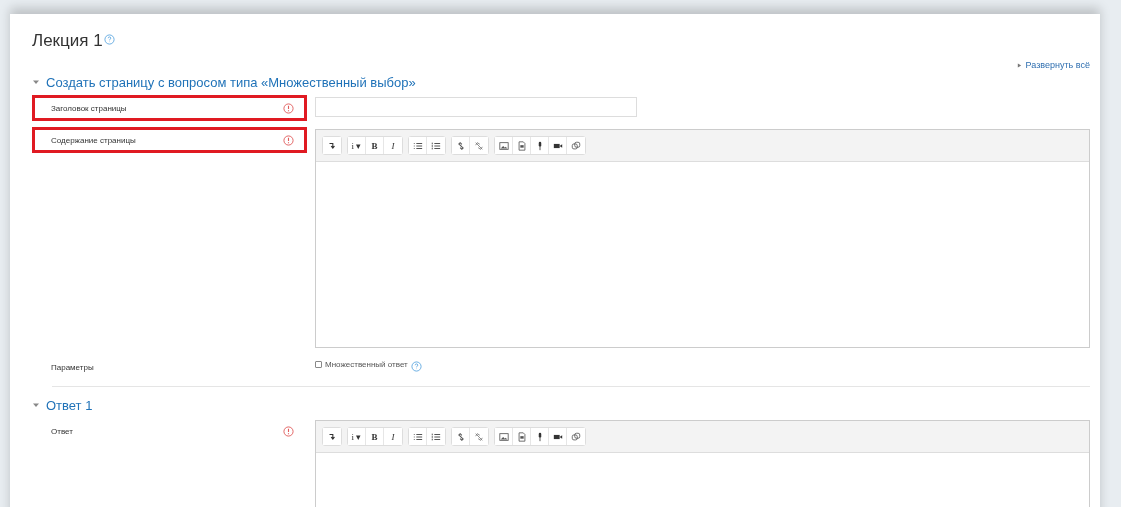 Image resolution: width=1121 pixels, height=507 pixels. I want to click on text-editor: i ▾ B I, so click(702, 463).